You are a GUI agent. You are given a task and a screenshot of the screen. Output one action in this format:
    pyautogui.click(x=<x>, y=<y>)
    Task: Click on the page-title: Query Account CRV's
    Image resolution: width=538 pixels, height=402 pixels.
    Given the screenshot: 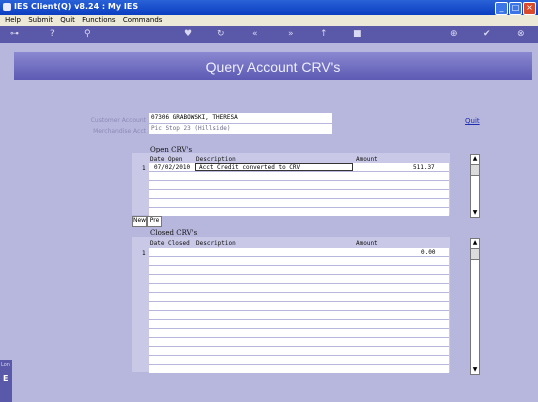 What is the action you would take?
    pyautogui.click(x=273, y=67)
    